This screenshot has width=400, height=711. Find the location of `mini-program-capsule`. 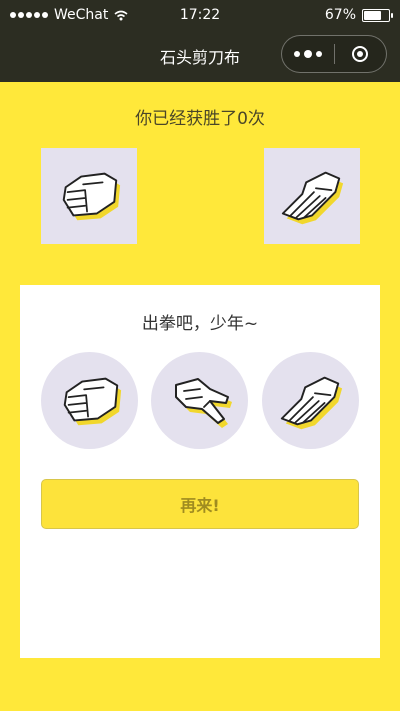

mini-program-capsule is located at coordinates (334, 54).